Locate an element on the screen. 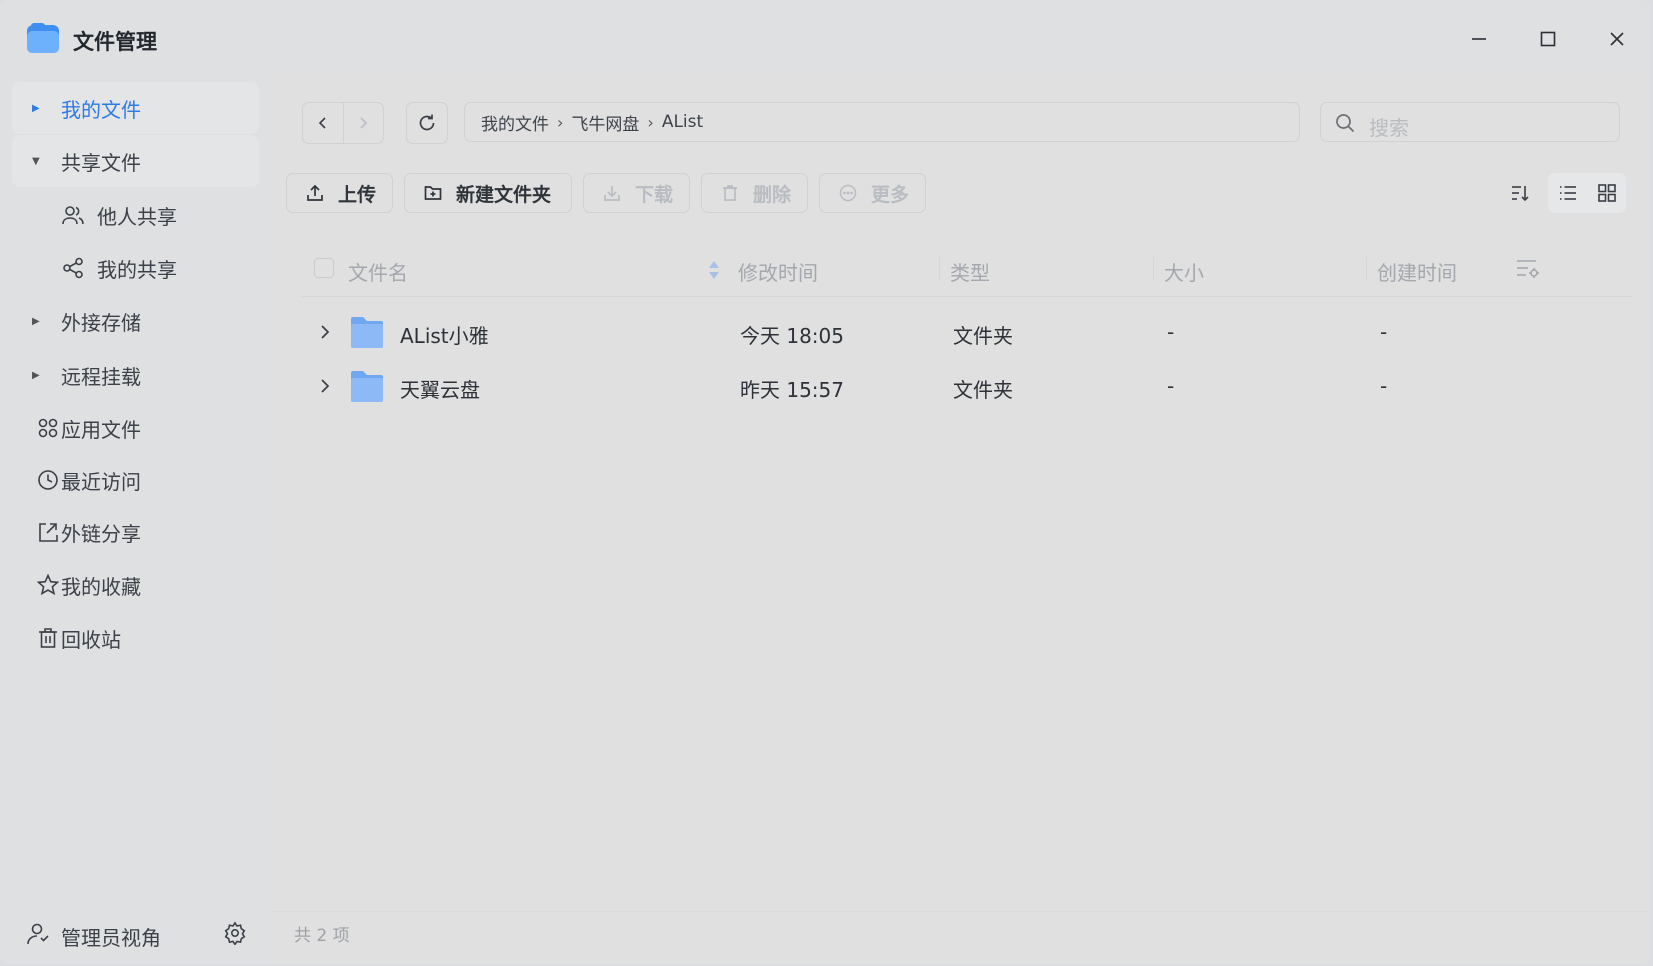  sidebar-footer: 管理员视角 is located at coordinates (135, 934).